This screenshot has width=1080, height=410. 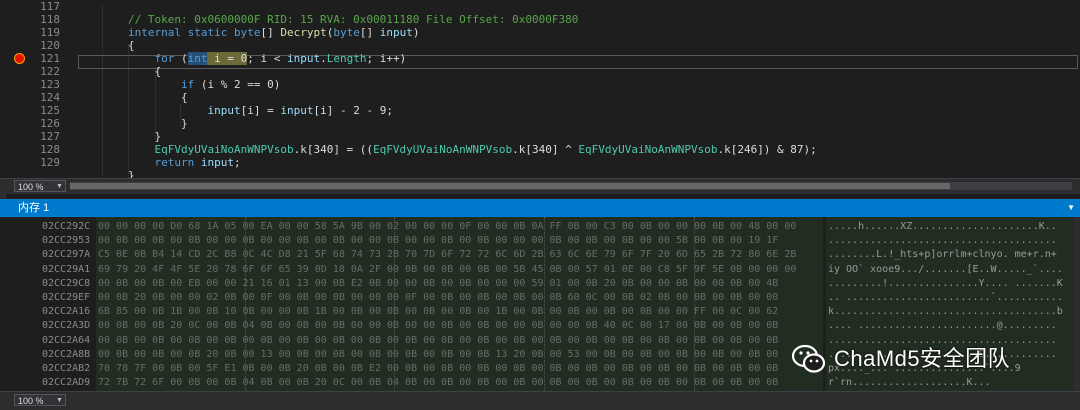 What do you see at coordinates (50, 71) in the screenshot?
I see `line-number: 122` at bounding box center [50, 71].